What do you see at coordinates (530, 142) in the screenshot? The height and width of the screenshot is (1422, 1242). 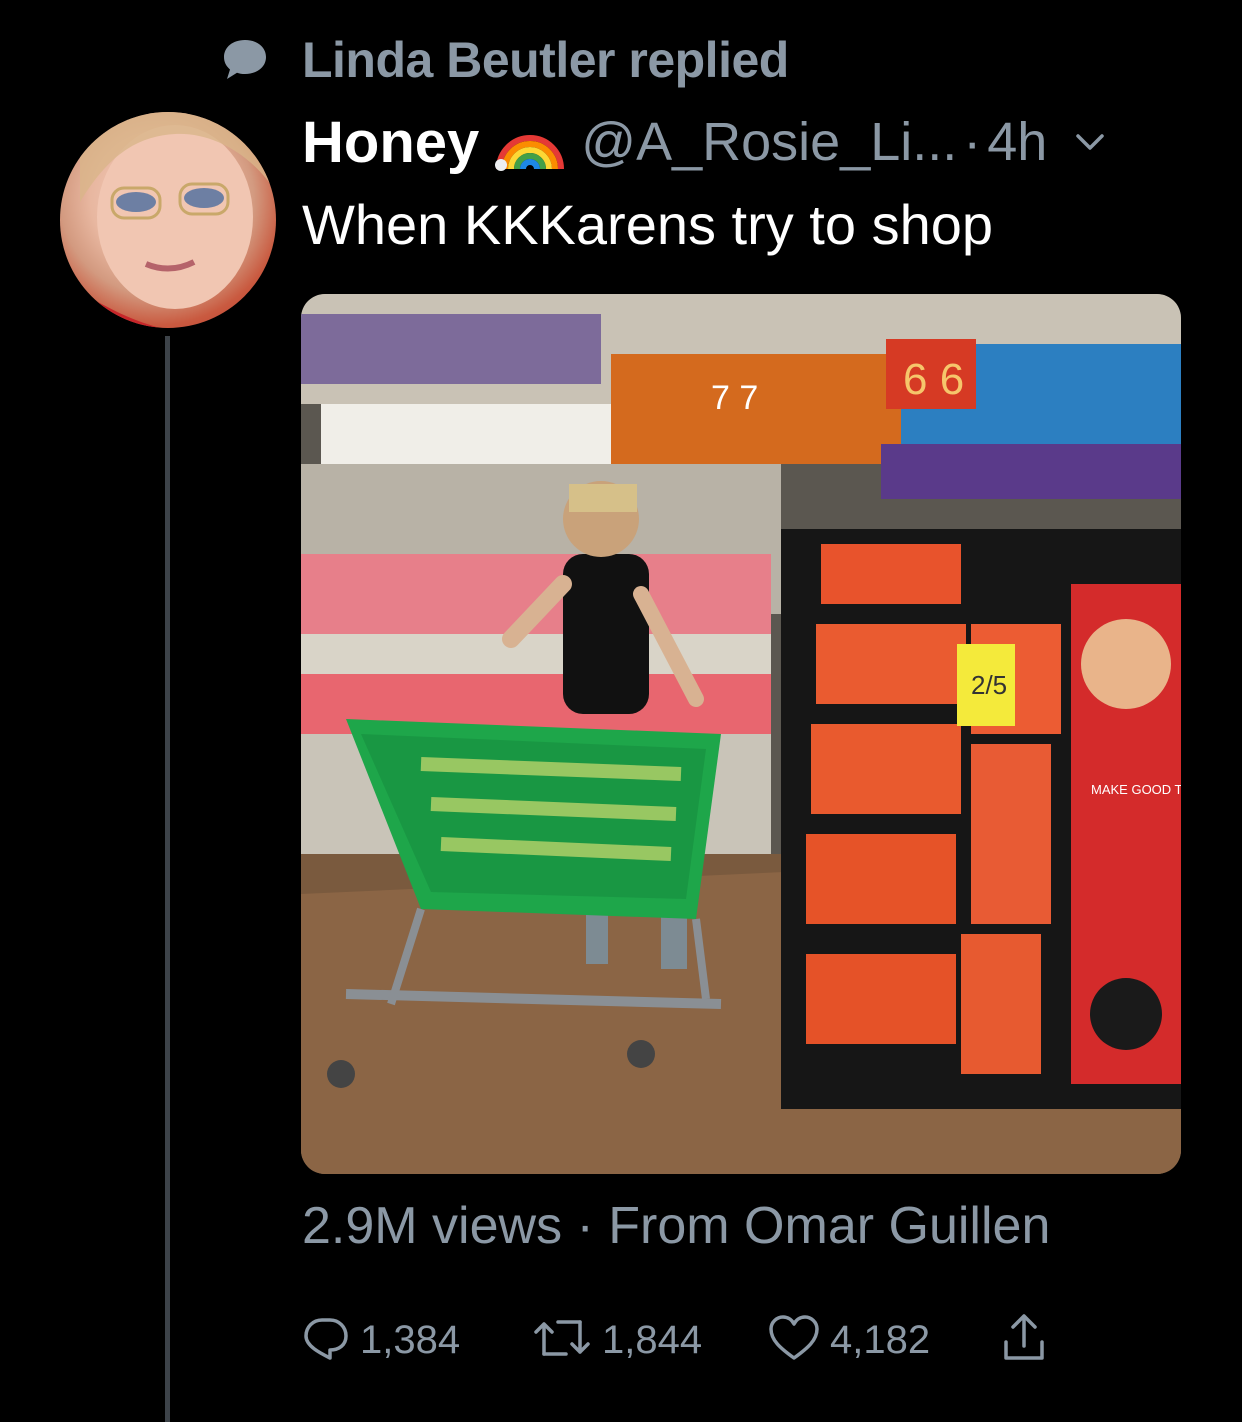 I see `rainbow-icon` at bounding box center [530, 142].